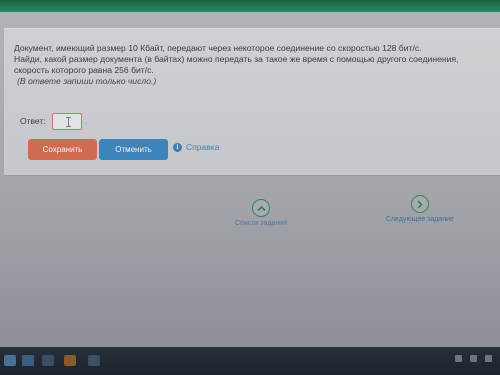 The height and width of the screenshot is (375, 500). Describe the element at coordinates (85, 121) in the screenshot. I see `answer-suffix: .` at that location.